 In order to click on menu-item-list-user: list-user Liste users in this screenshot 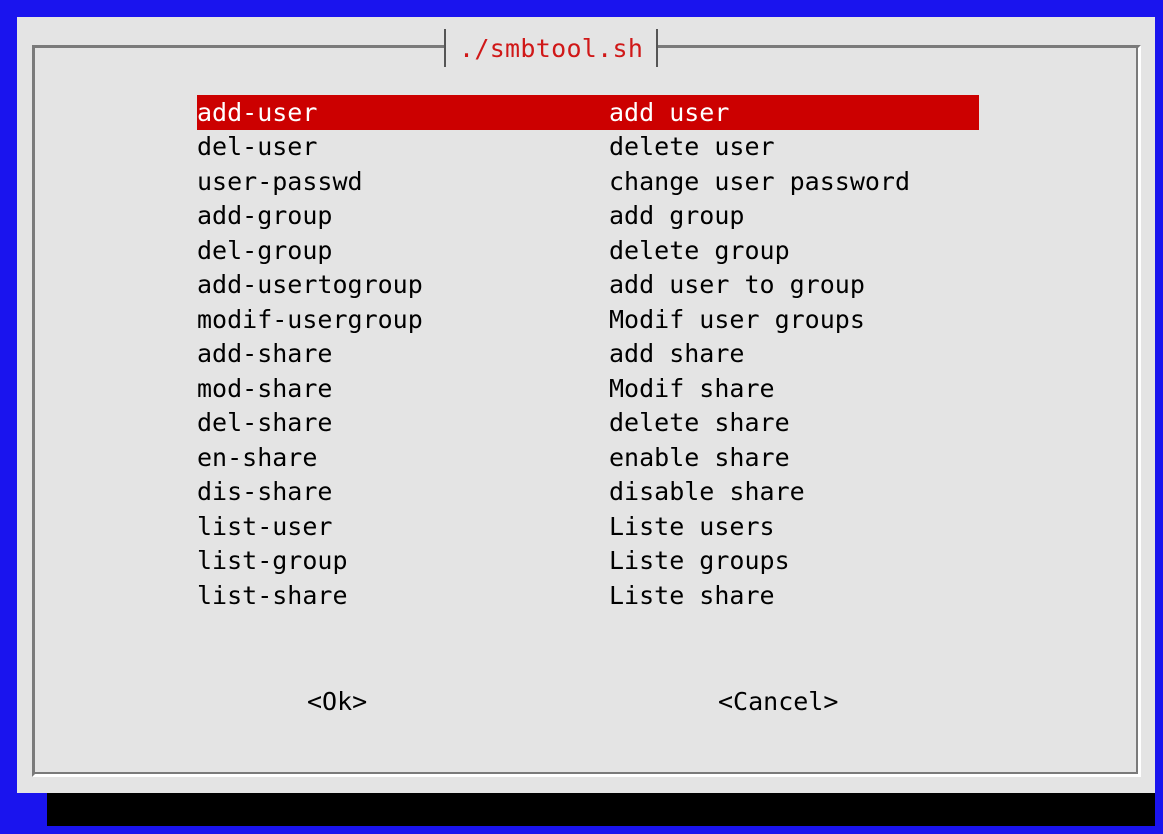, I will do `click(588, 526)`.